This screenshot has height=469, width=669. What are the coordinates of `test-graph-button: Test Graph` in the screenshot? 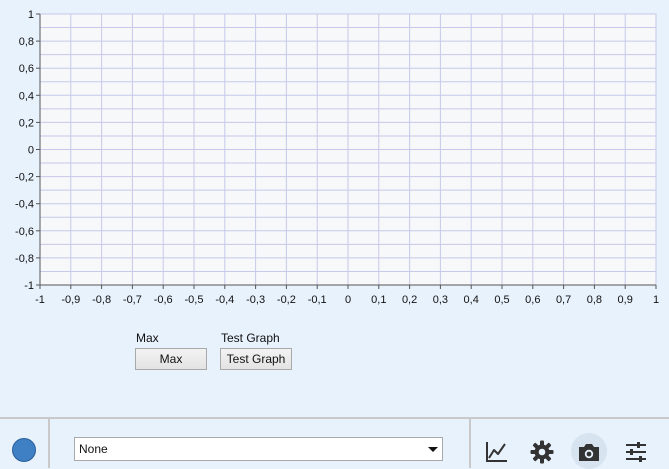 It's located at (256, 359).